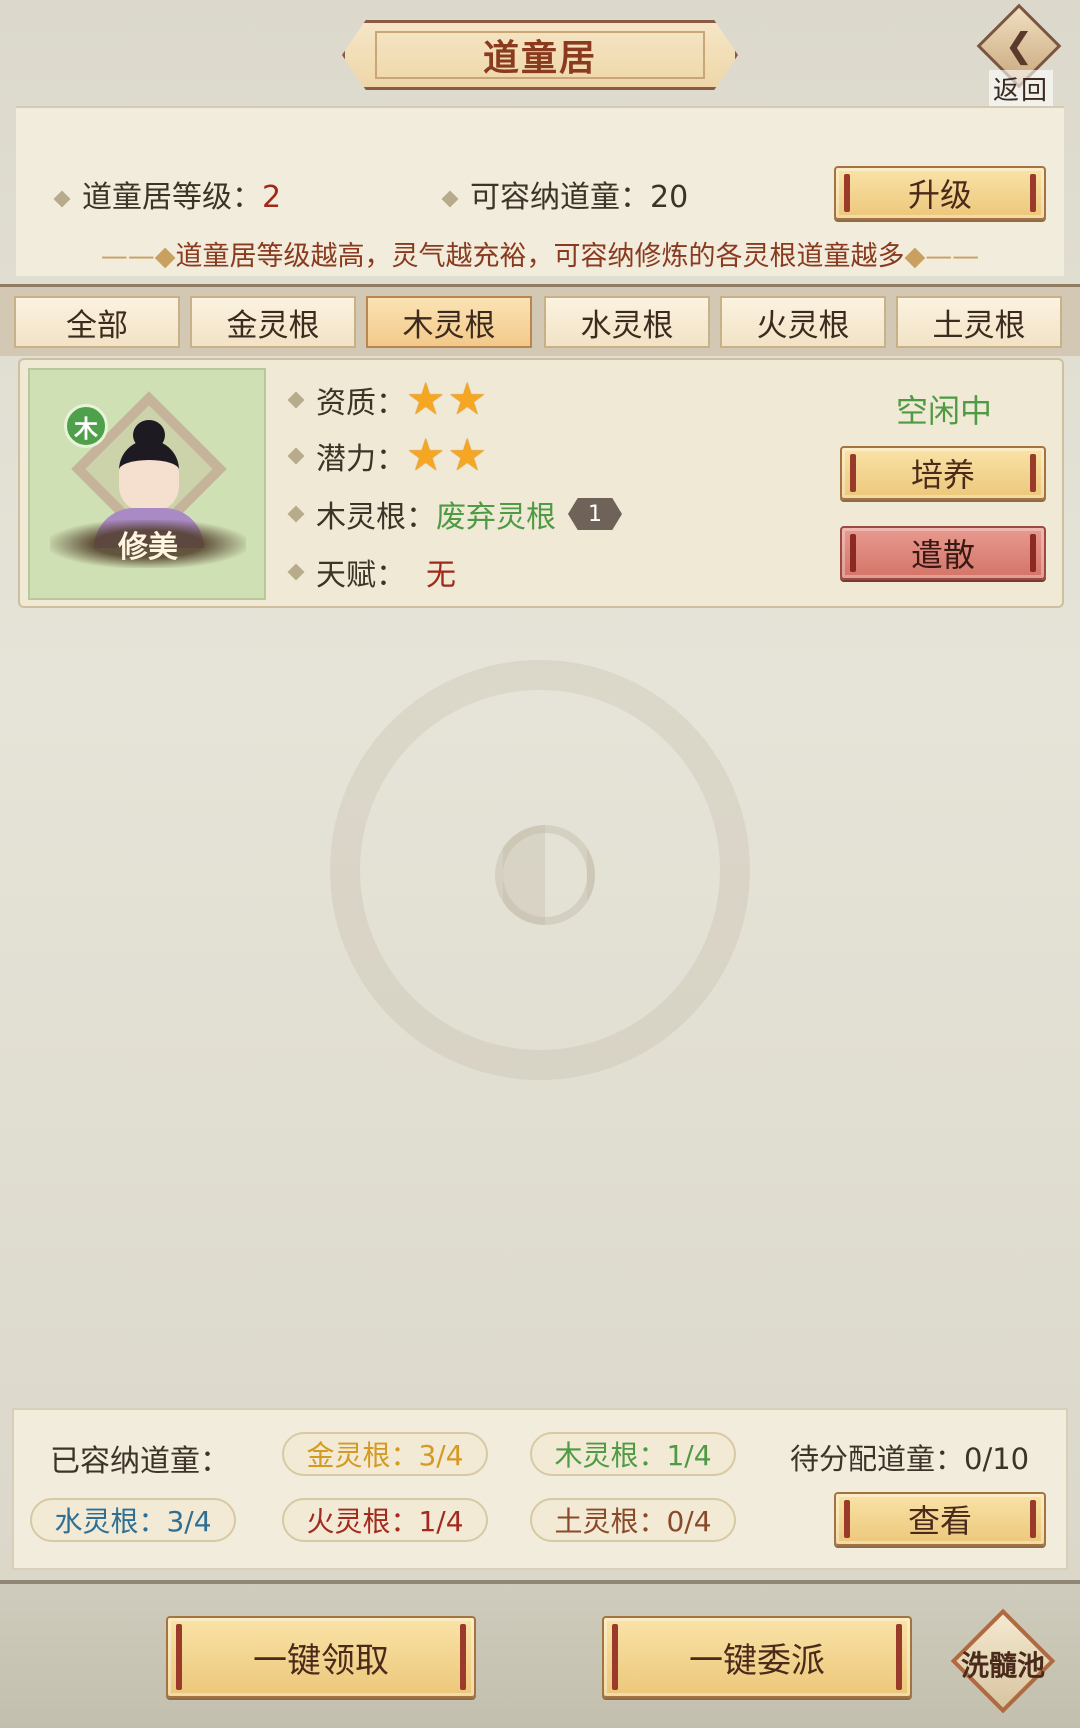  I want to click on talent-value: 无, so click(441, 575).